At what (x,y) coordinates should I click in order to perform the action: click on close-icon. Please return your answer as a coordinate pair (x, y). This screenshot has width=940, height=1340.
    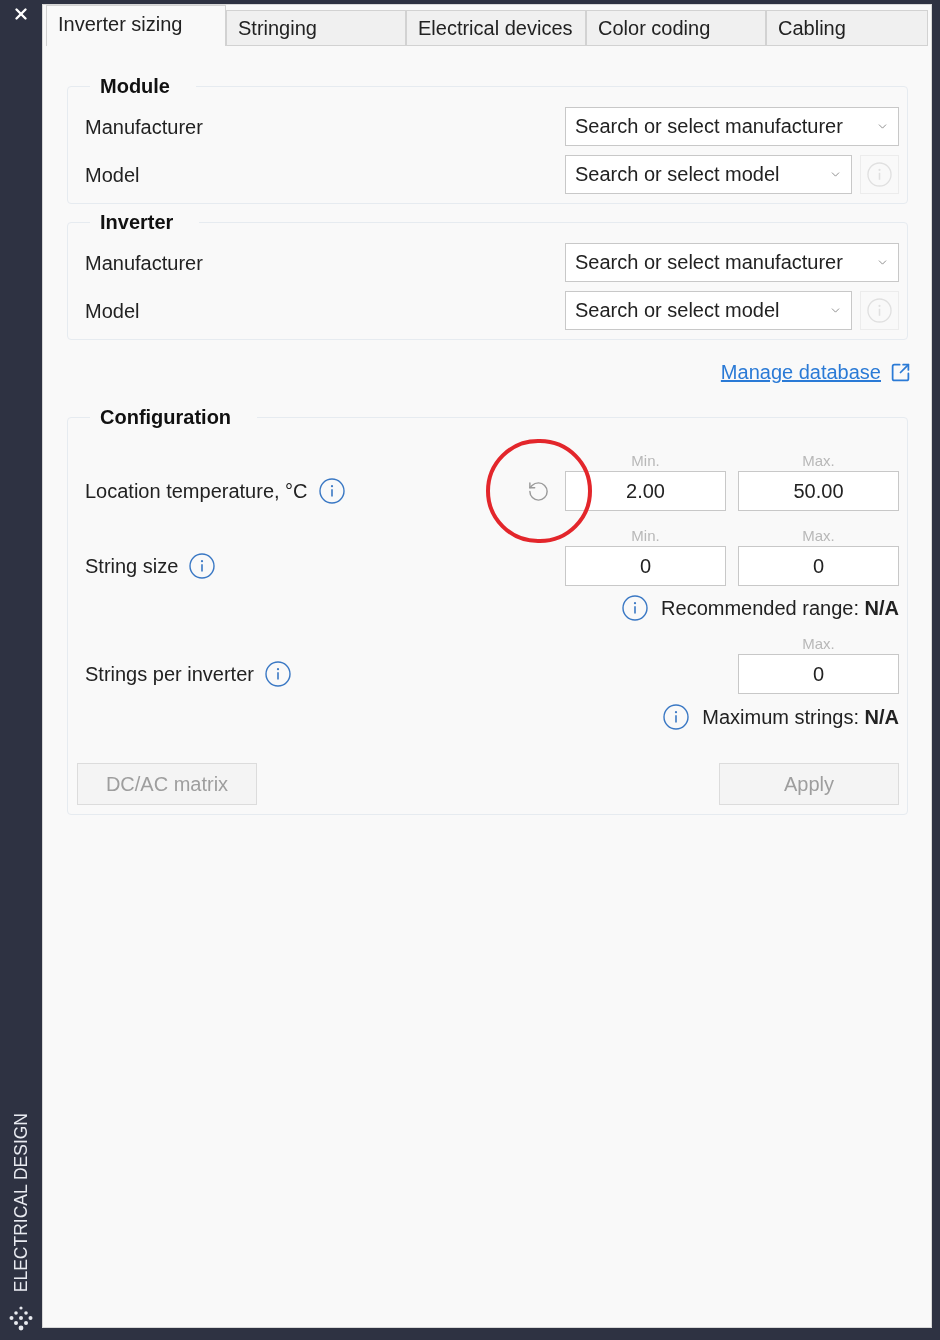
    Looking at the image, I should click on (21, 14).